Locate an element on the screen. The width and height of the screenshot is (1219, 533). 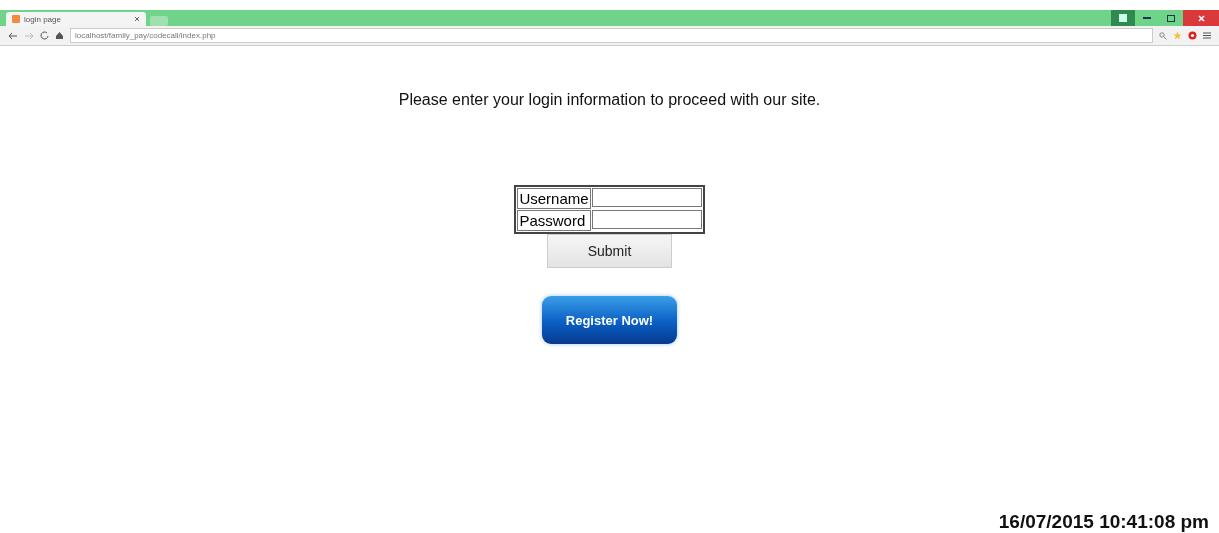
back-icon is located at coordinates (13, 35).